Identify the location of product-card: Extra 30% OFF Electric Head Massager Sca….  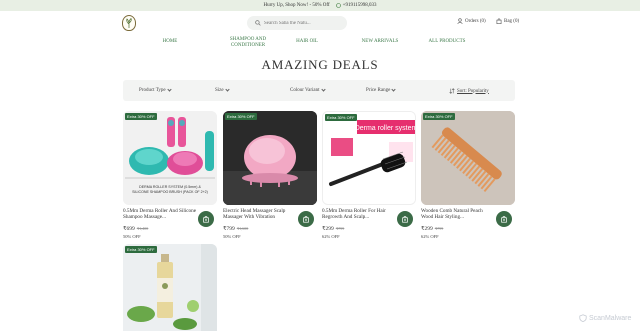
(270, 175).